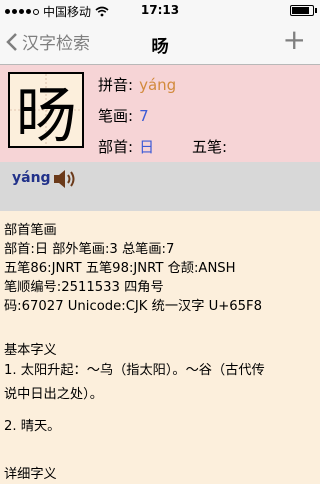 The width and height of the screenshot is (320, 484). I want to click on pronunciation-pinyin: yáng, so click(31, 178).